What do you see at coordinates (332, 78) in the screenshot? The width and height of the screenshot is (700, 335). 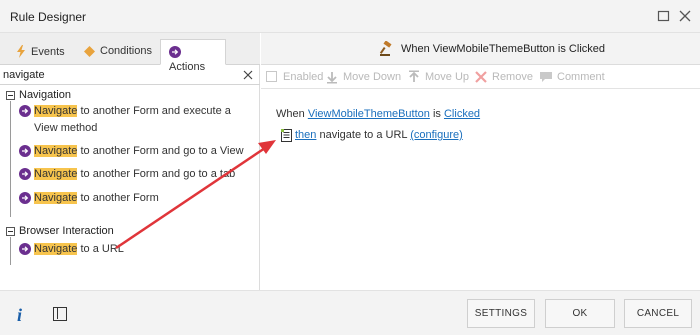 I see `move-down-icon` at bounding box center [332, 78].